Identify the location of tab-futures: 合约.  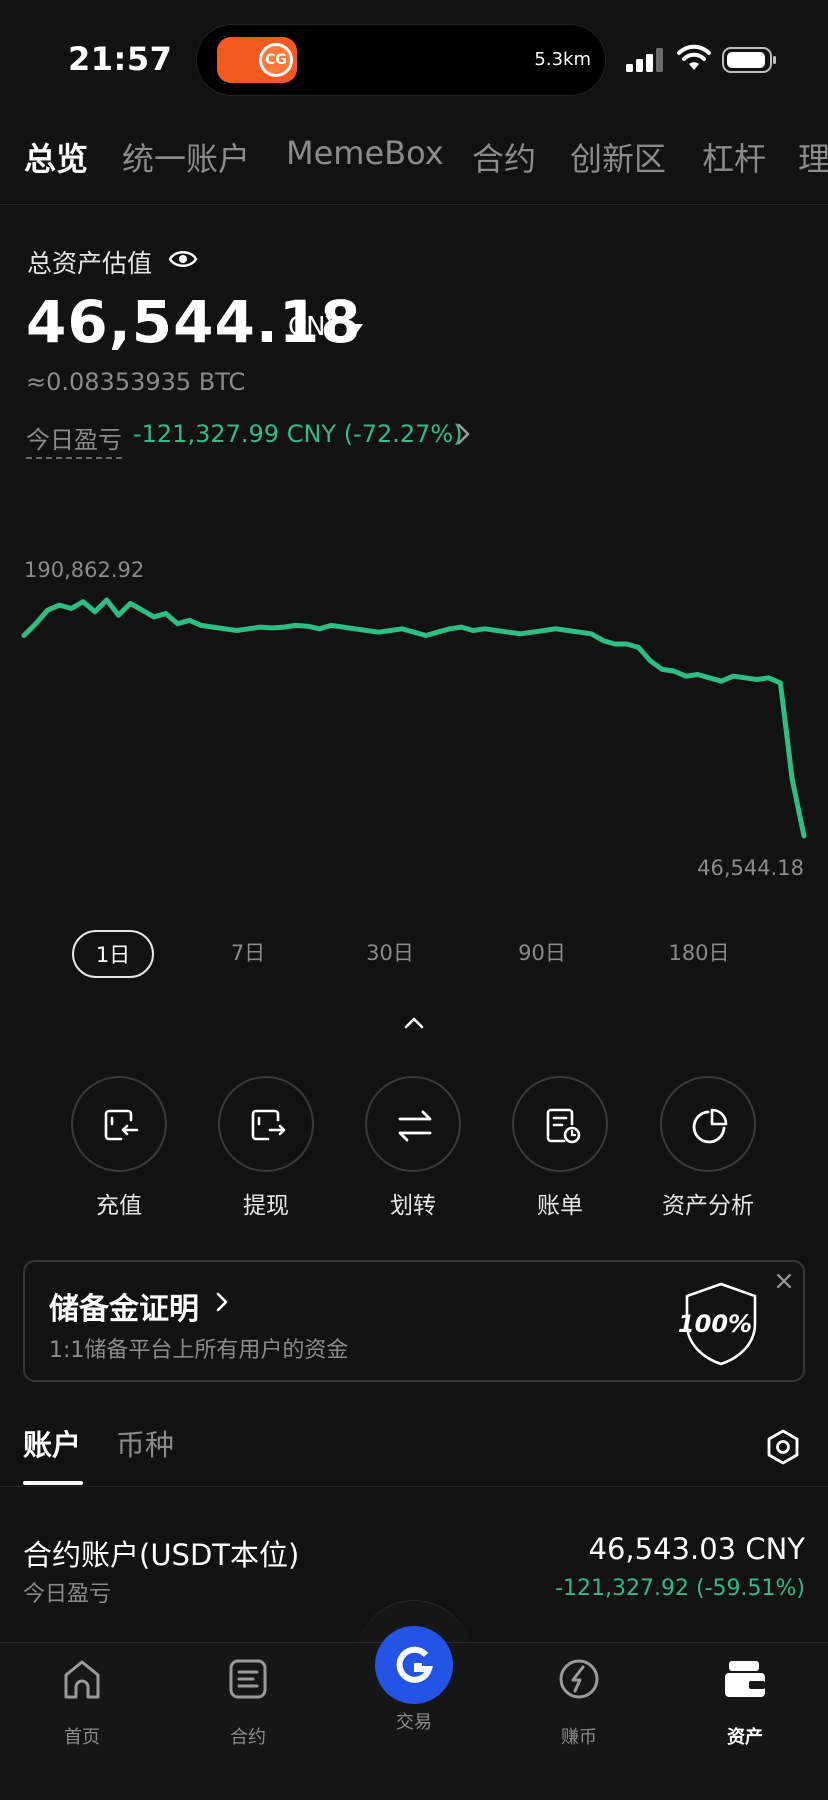
(504, 157).